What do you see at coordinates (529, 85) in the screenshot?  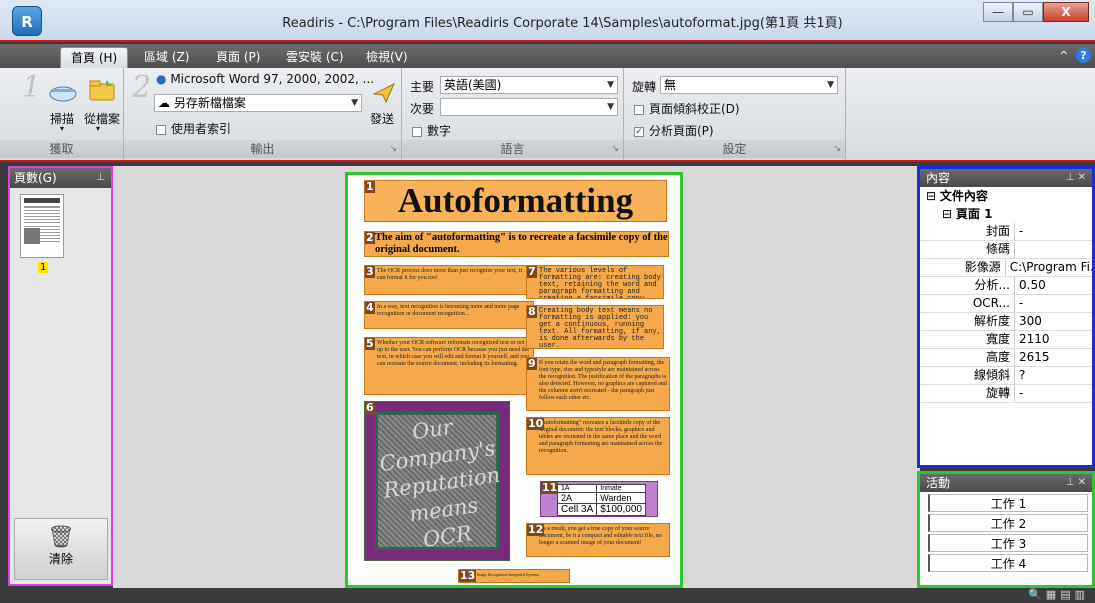 I see `primary-language-select: 英語(美國) ▼` at bounding box center [529, 85].